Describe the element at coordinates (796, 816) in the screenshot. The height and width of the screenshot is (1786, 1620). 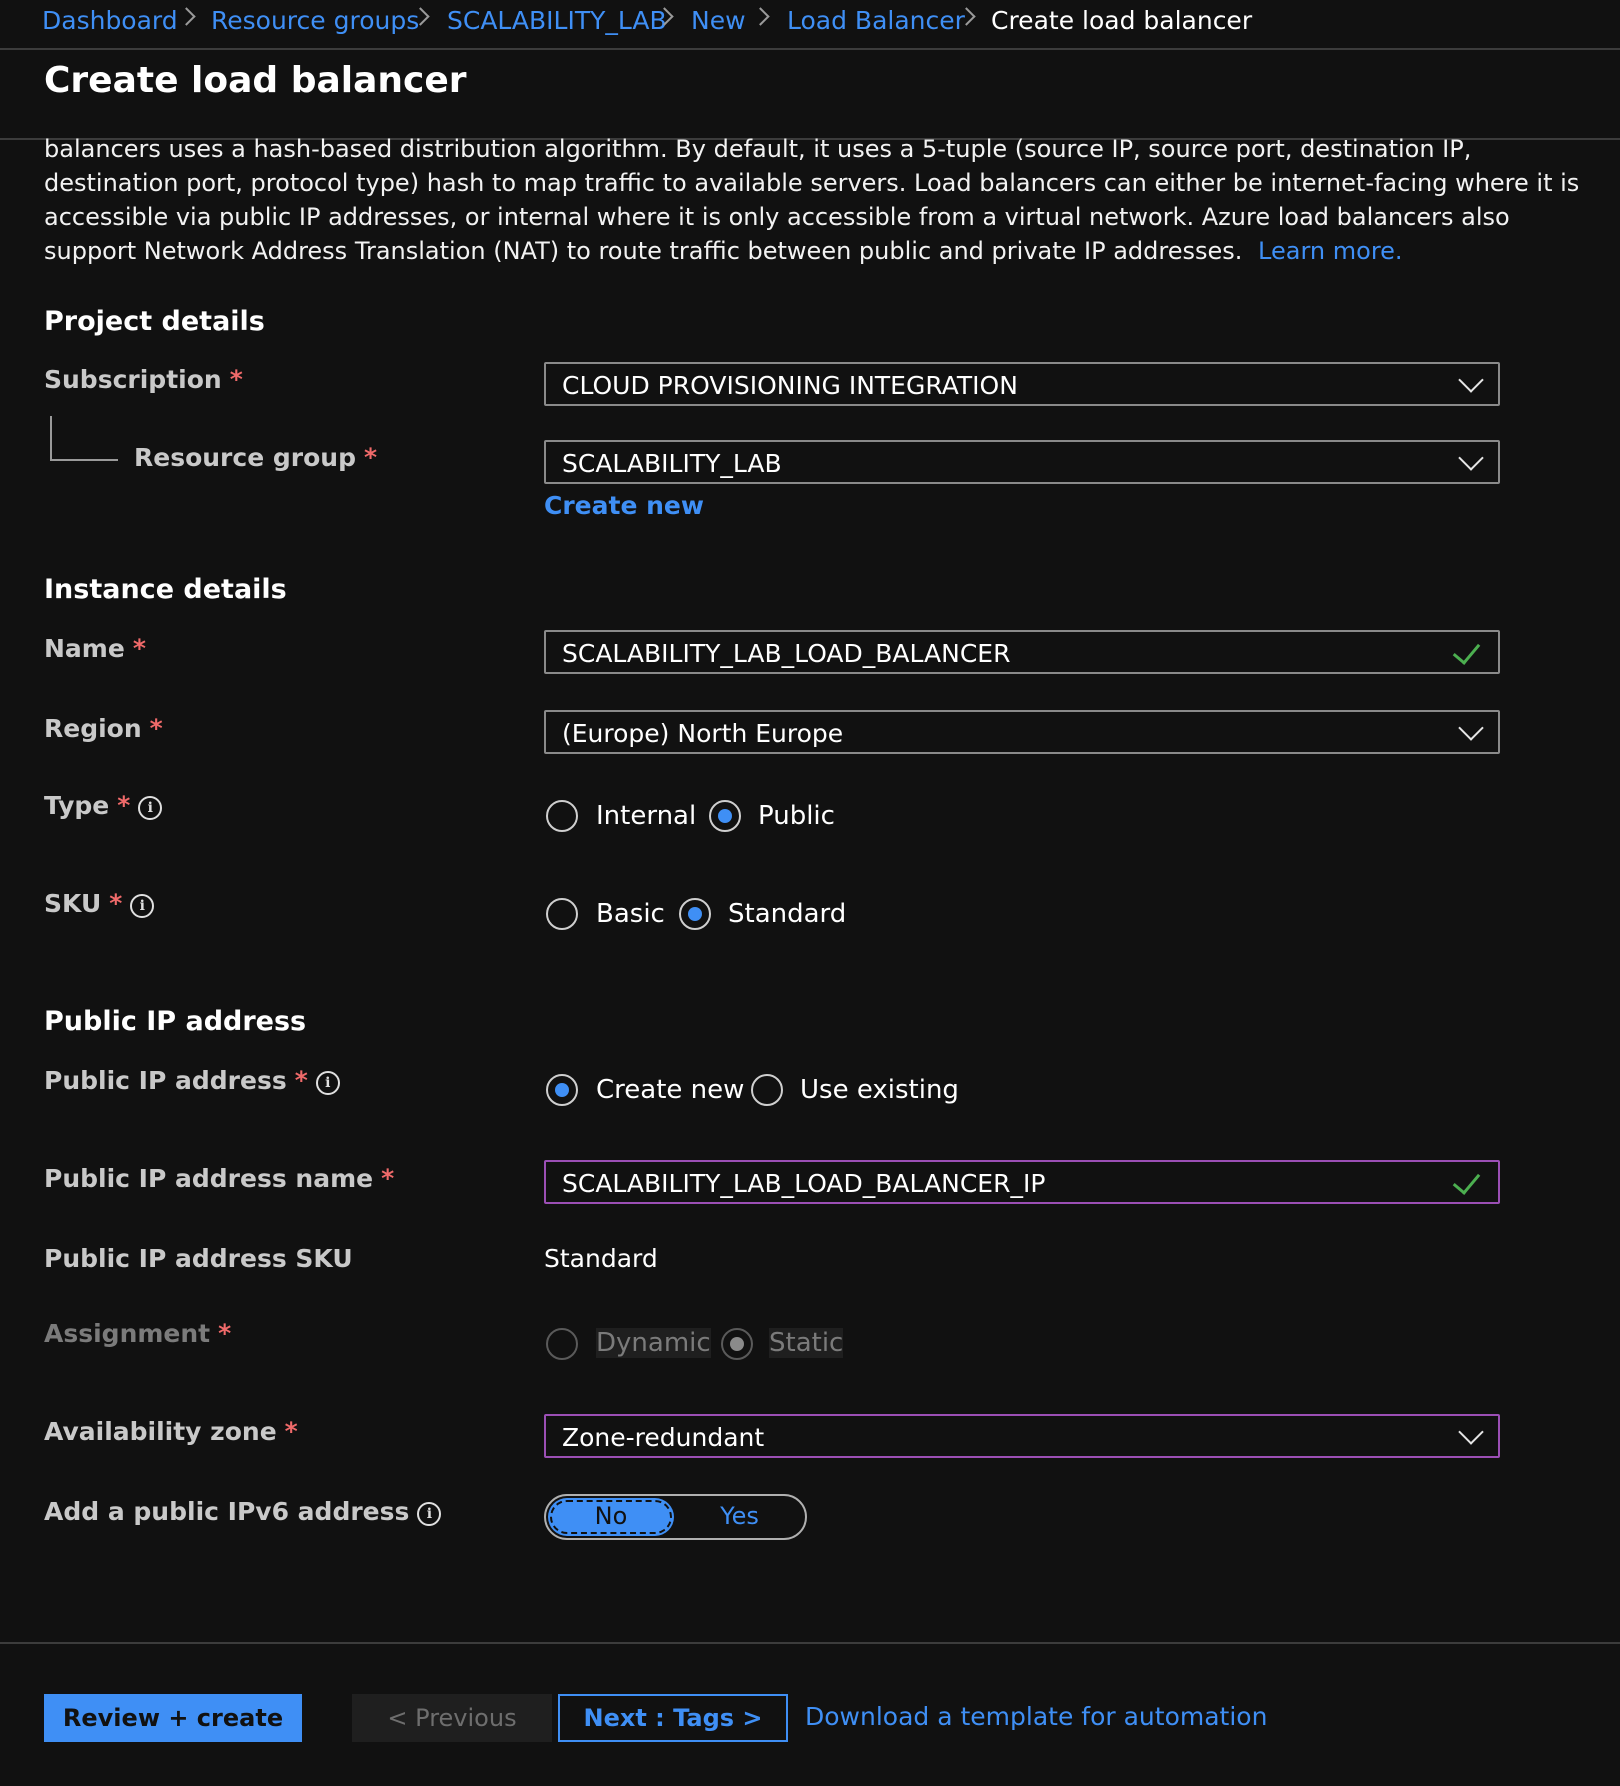
I see `type-public-label: Public` at that location.